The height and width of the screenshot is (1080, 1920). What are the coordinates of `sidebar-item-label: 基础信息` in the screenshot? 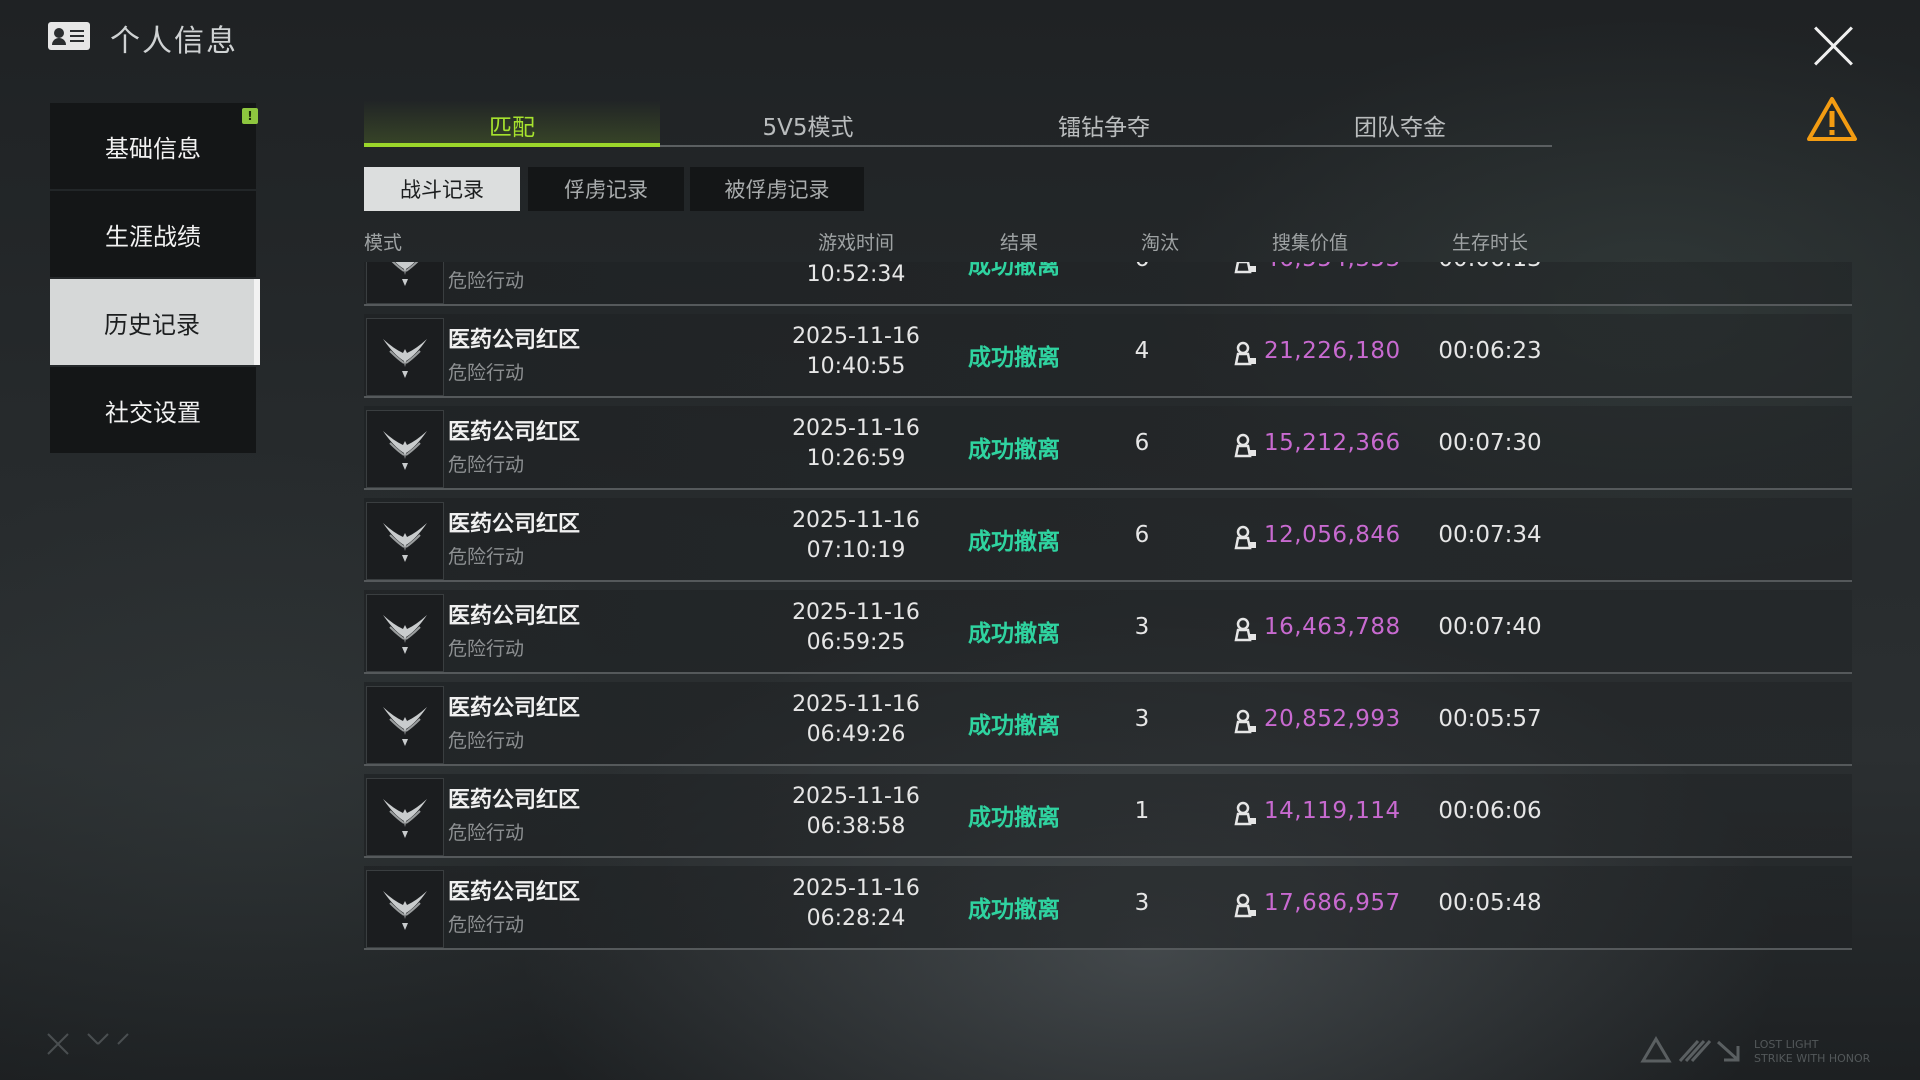 It's located at (153, 148).